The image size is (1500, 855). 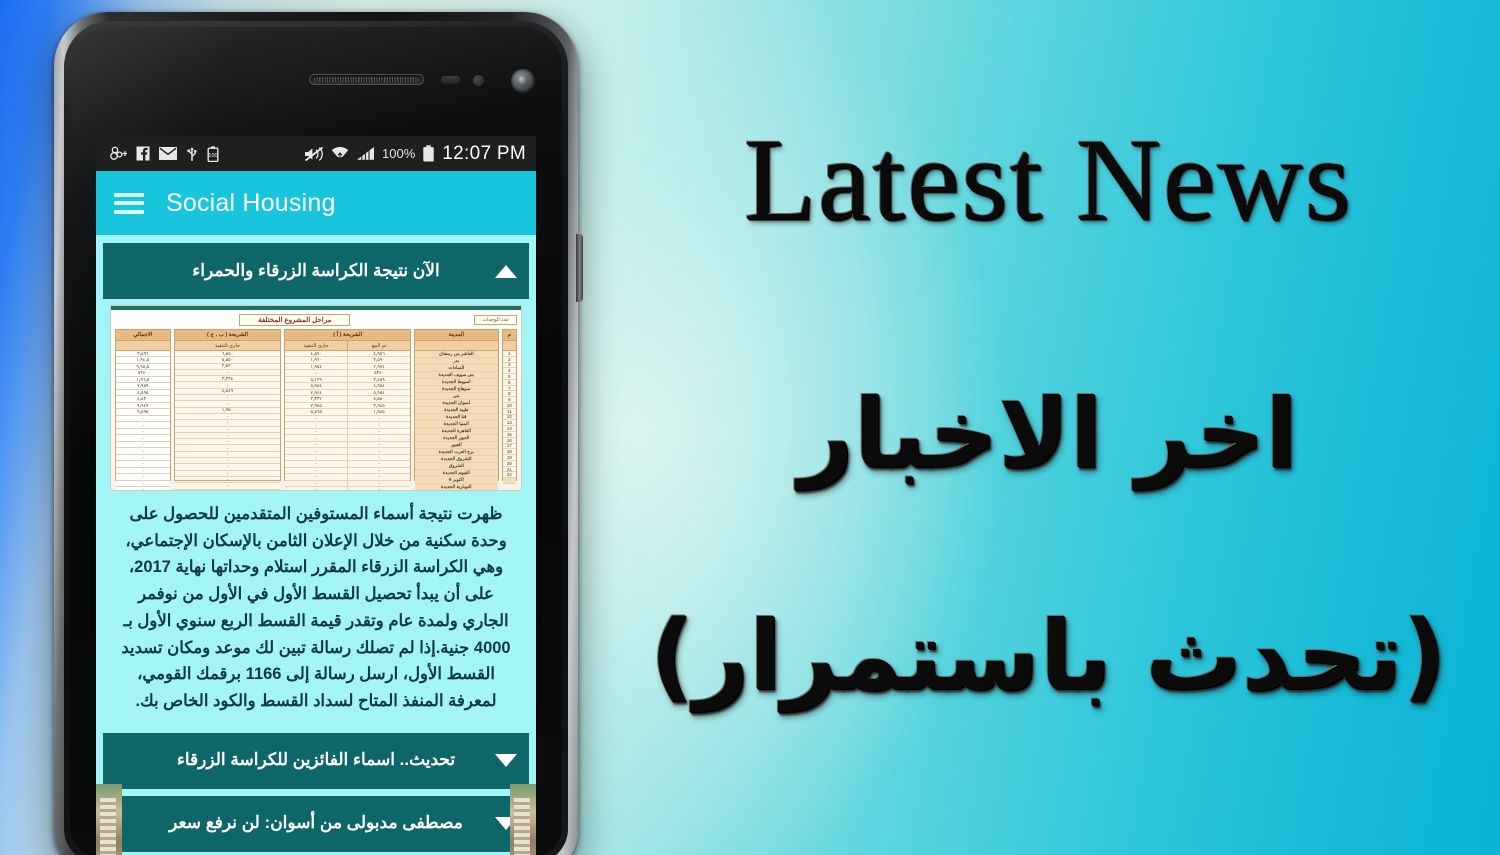 I want to click on table-subheader-a1: تم البيع, so click(x=379, y=345).